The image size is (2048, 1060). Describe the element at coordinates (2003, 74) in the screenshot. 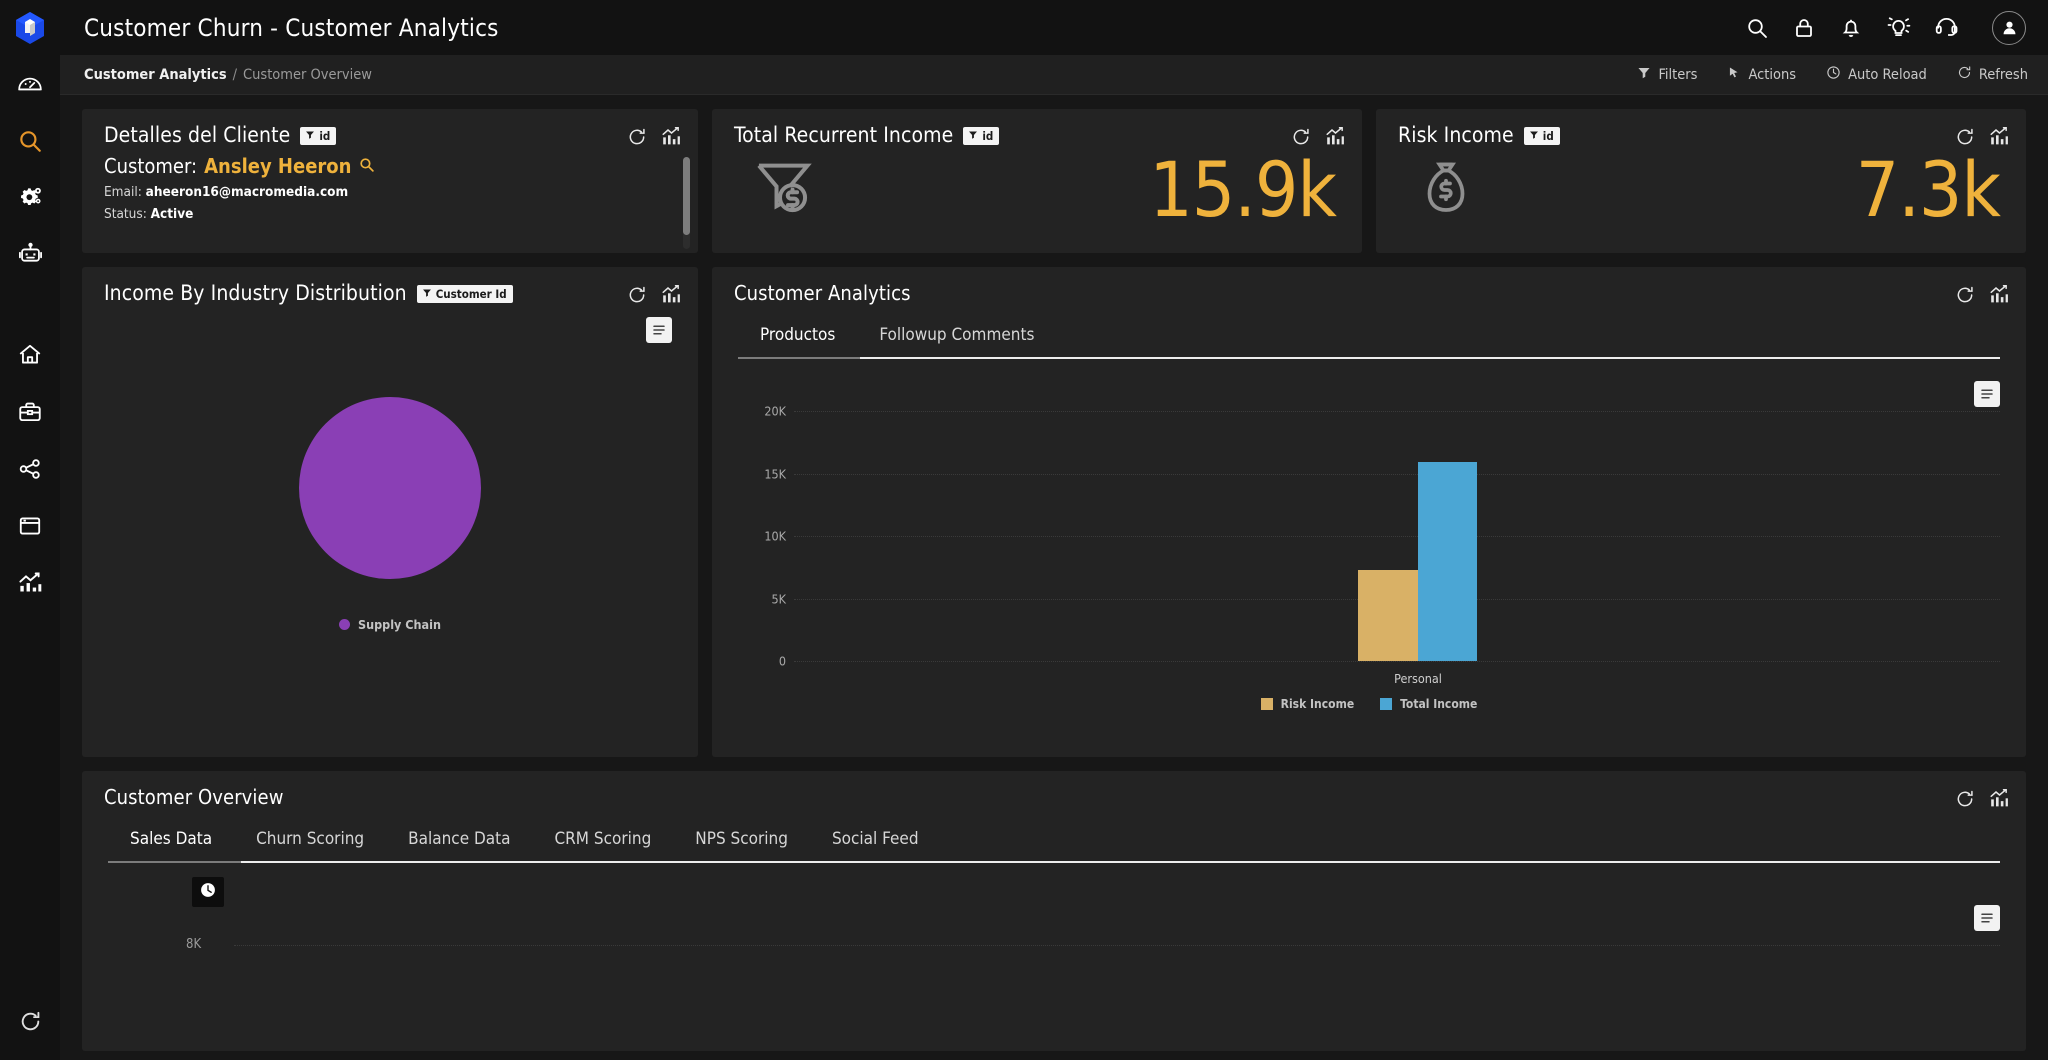

I see `refresh-label: Refresh` at that location.